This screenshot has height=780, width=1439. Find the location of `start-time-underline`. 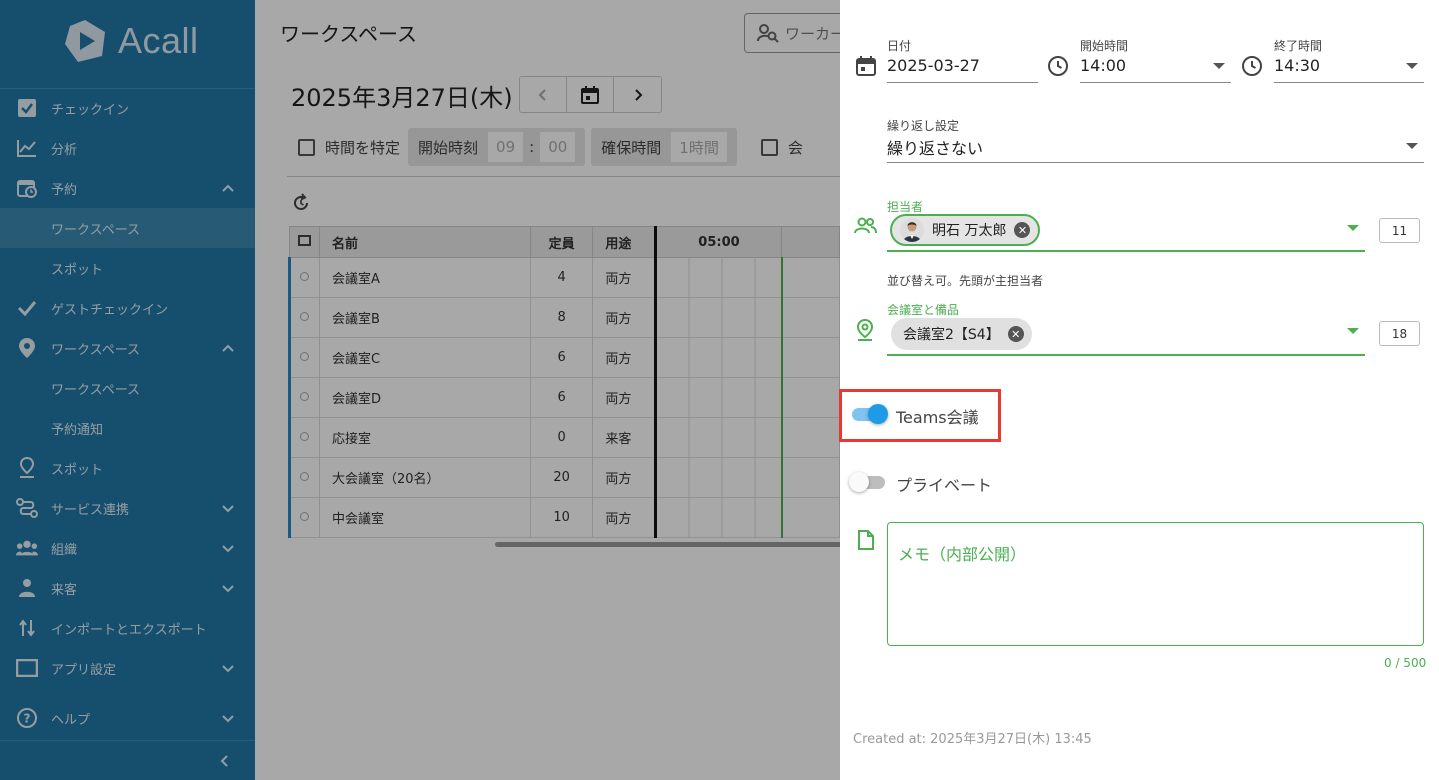

start-time-underline is located at coordinates (1155, 82).